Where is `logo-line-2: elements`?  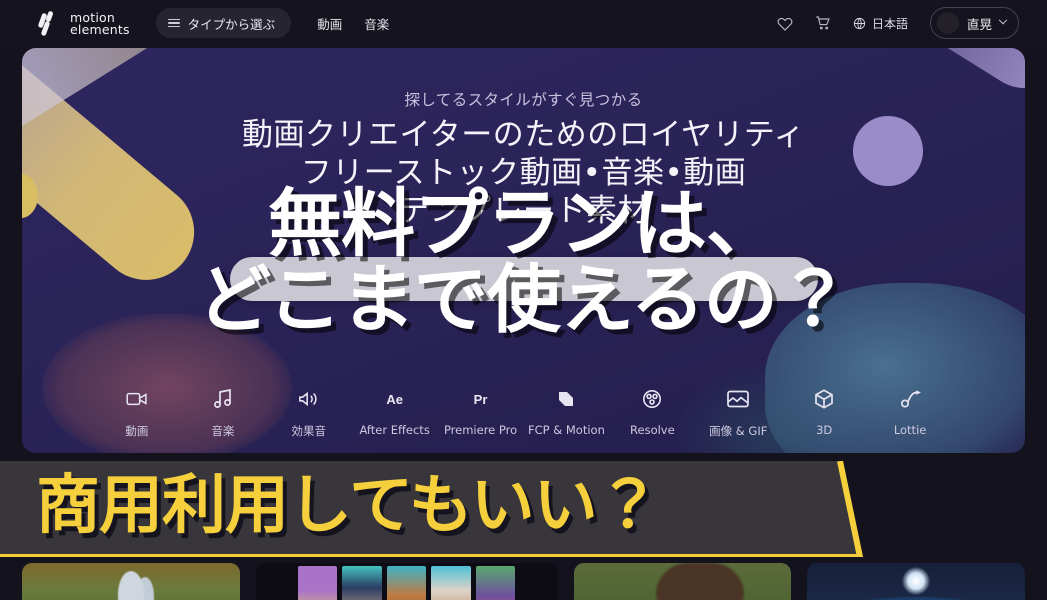
logo-line-2: elements is located at coordinates (100, 29).